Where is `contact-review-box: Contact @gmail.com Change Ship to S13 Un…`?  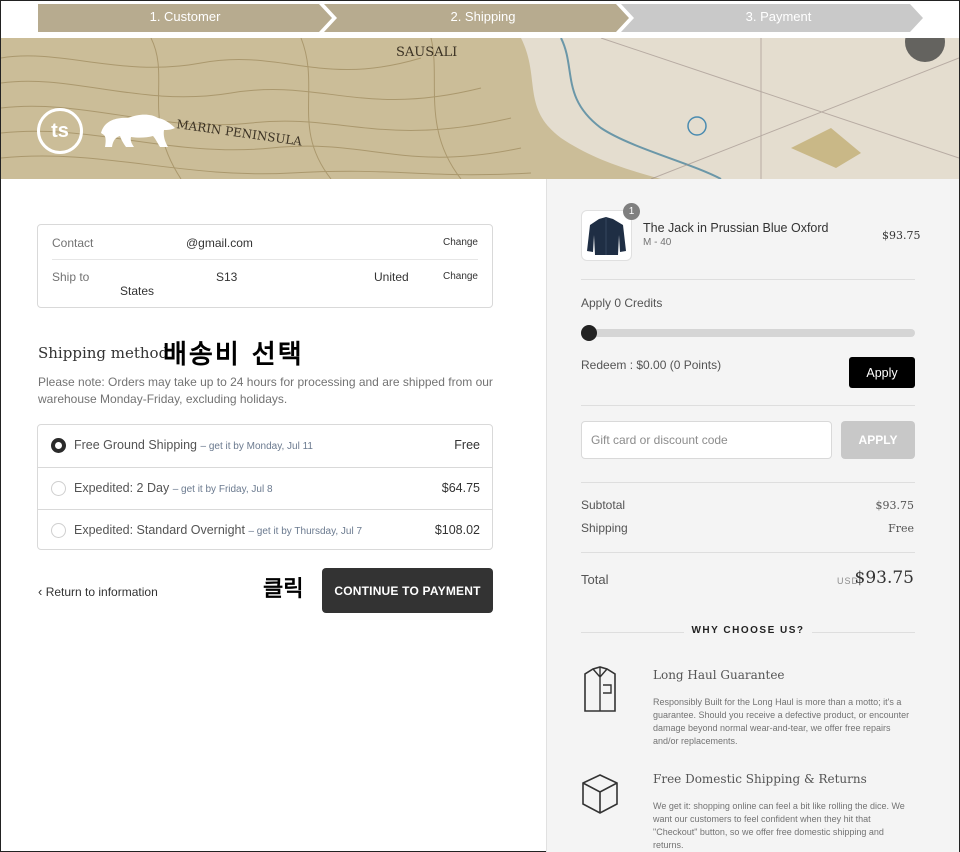
contact-review-box: Contact @gmail.com Change Ship to S13 Un… is located at coordinates (265, 266).